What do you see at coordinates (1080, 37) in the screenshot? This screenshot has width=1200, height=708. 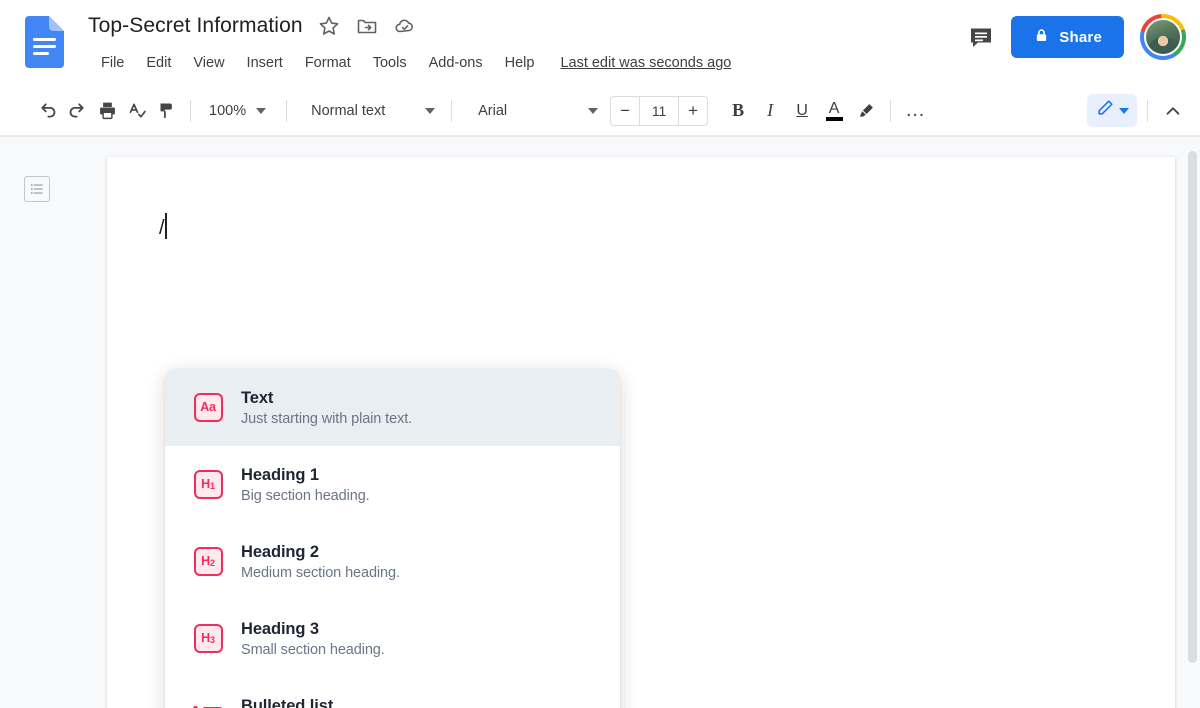 I see `share-button-label: Share` at bounding box center [1080, 37].